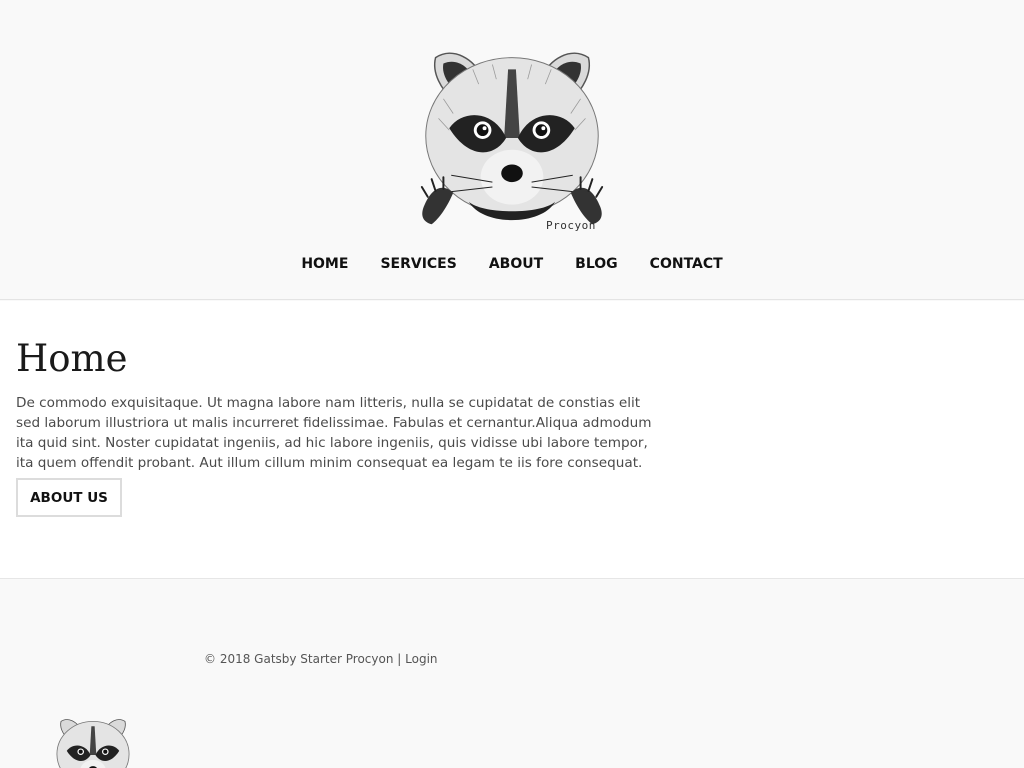 This screenshot has width=1024, height=768. I want to click on about-us-button: ABOUT US, so click(69, 497).